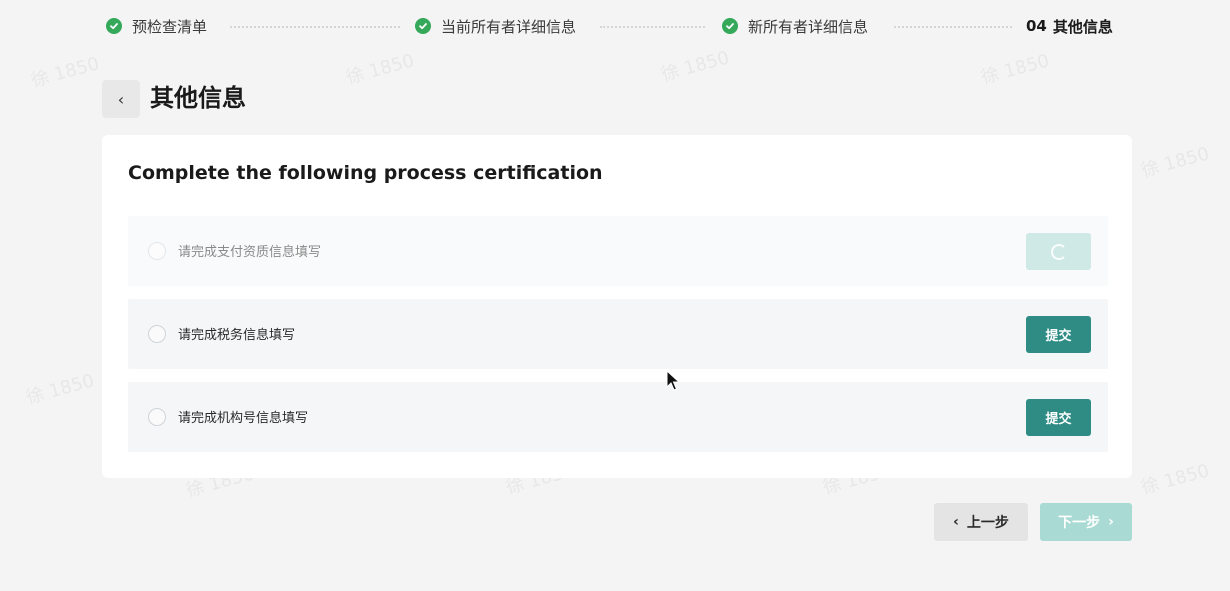  I want to click on step-label: 其他信息, so click(1082, 26).